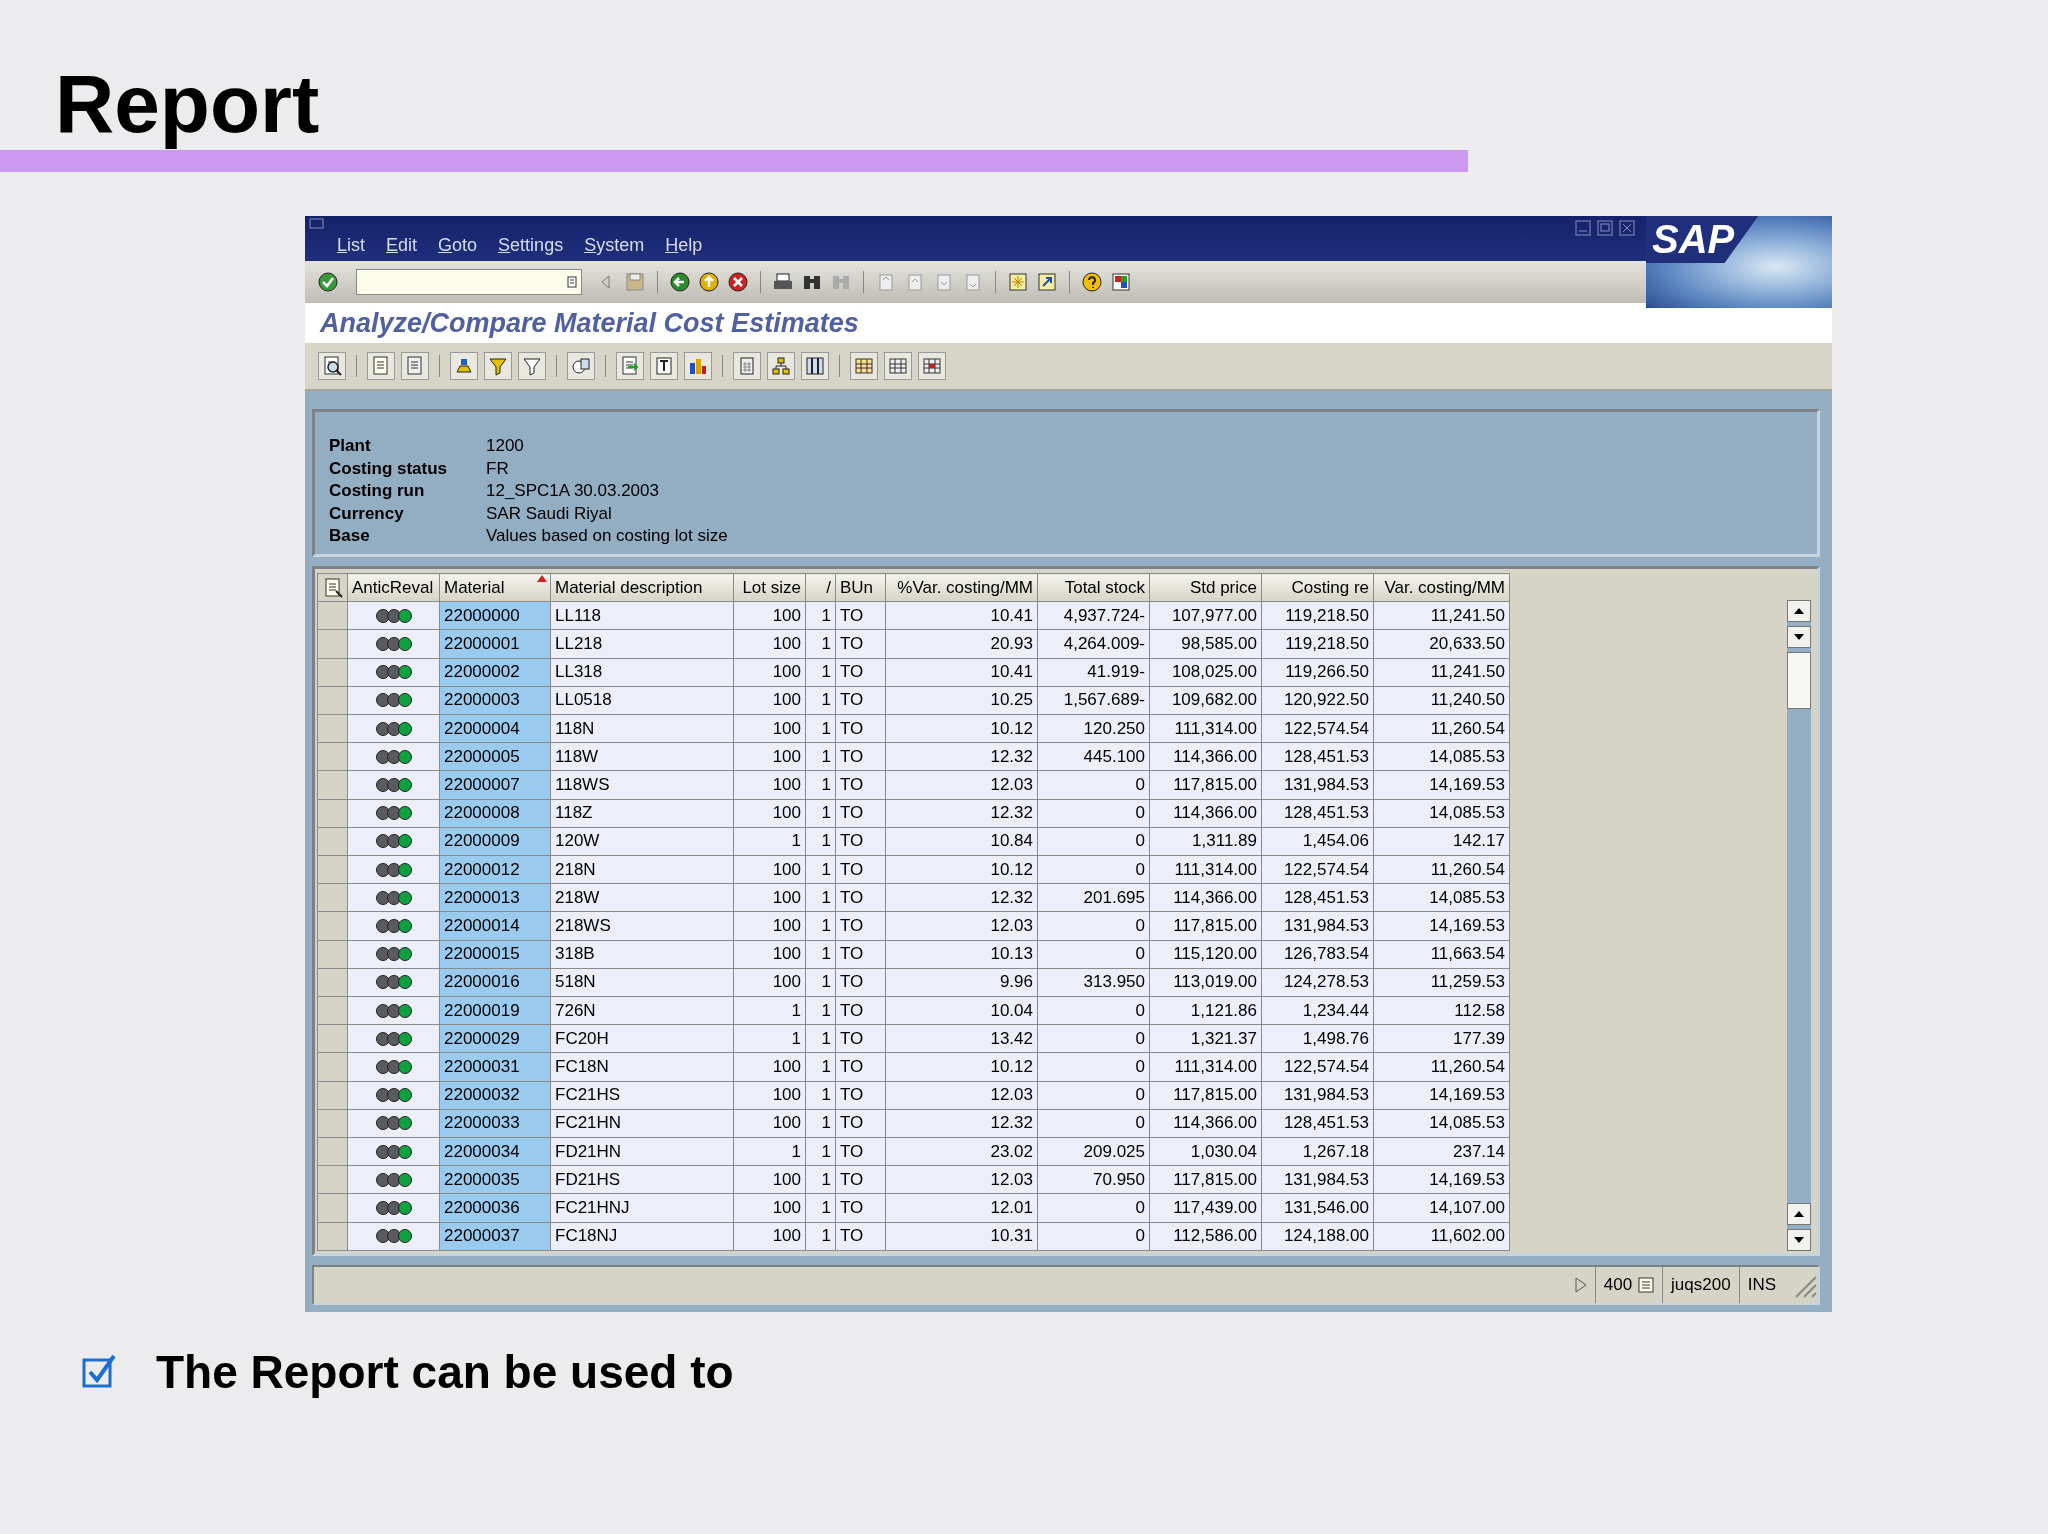 The image size is (2048, 1534). Describe the element at coordinates (1121, 282) in the screenshot. I see `layout-icon` at that location.